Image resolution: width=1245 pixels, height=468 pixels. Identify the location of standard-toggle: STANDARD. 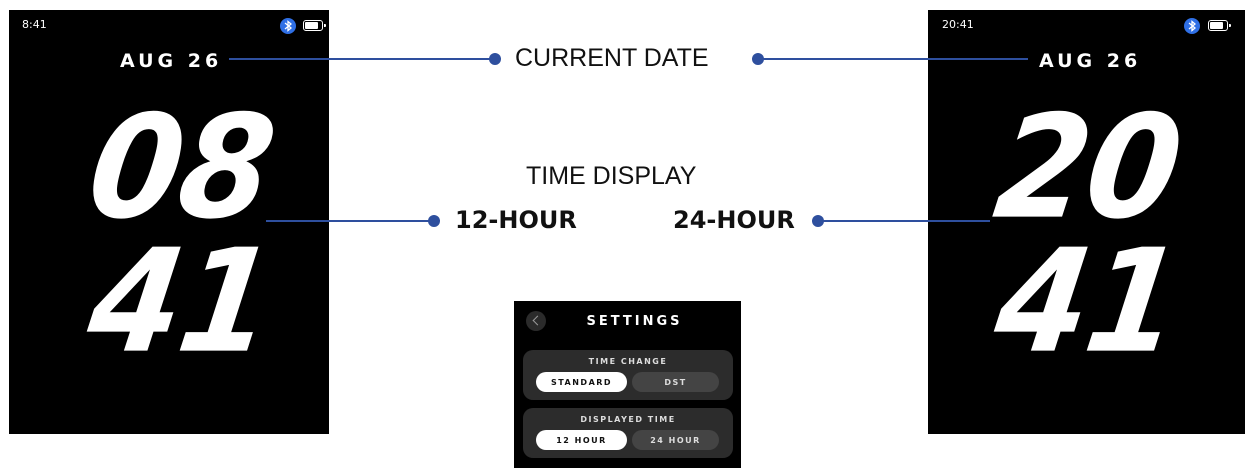
(581, 382).